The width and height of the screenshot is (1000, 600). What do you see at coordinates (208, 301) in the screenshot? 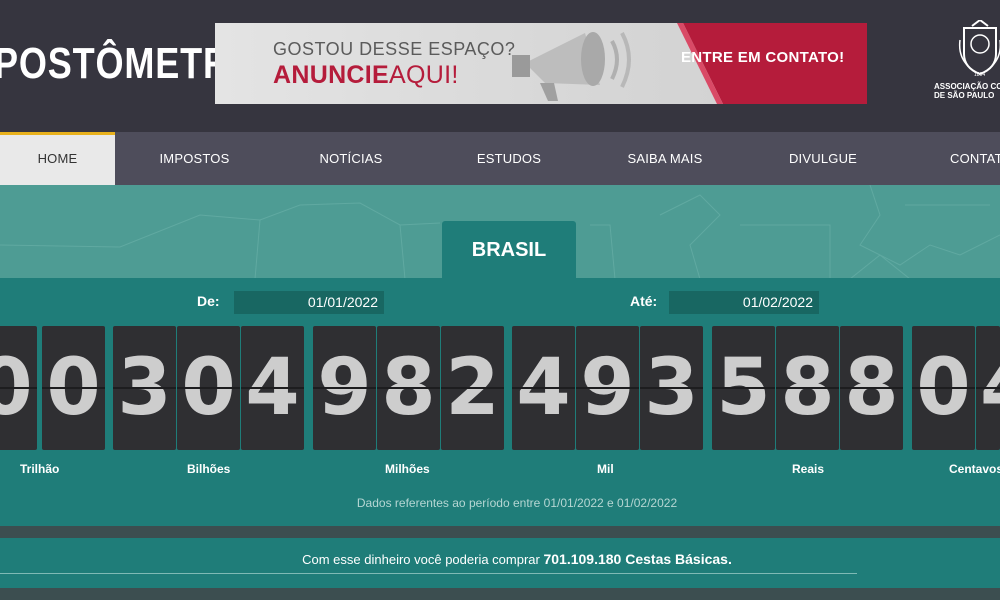
I see `from-date-label: De:` at bounding box center [208, 301].